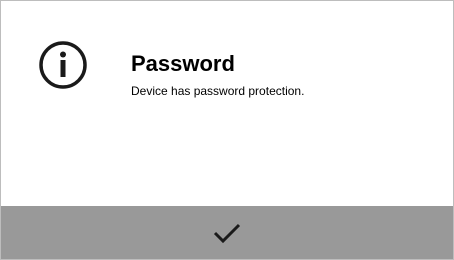 This screenshot has height=260, width=454. I want to click on dialog-message: Device has password protection., so click(218, 91).